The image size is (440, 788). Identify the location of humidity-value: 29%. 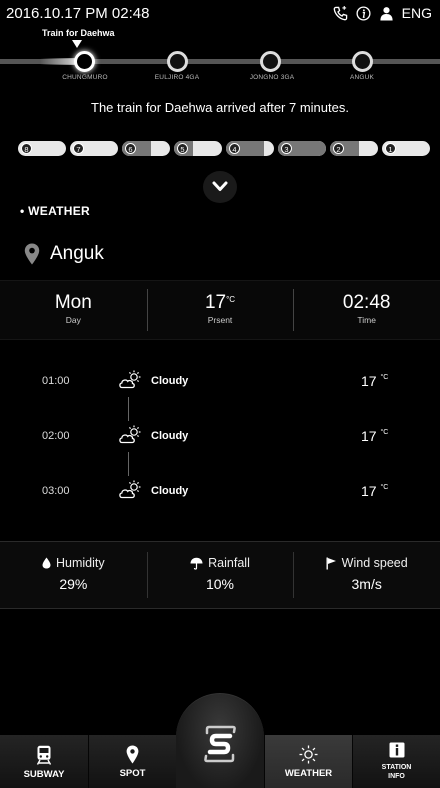
(73, 584).